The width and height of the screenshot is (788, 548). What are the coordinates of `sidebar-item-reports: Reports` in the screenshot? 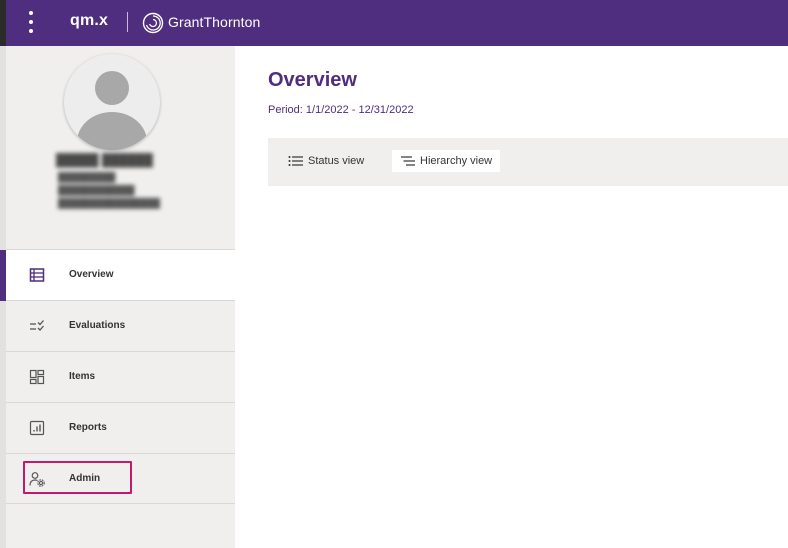 It's located at (120, 427).